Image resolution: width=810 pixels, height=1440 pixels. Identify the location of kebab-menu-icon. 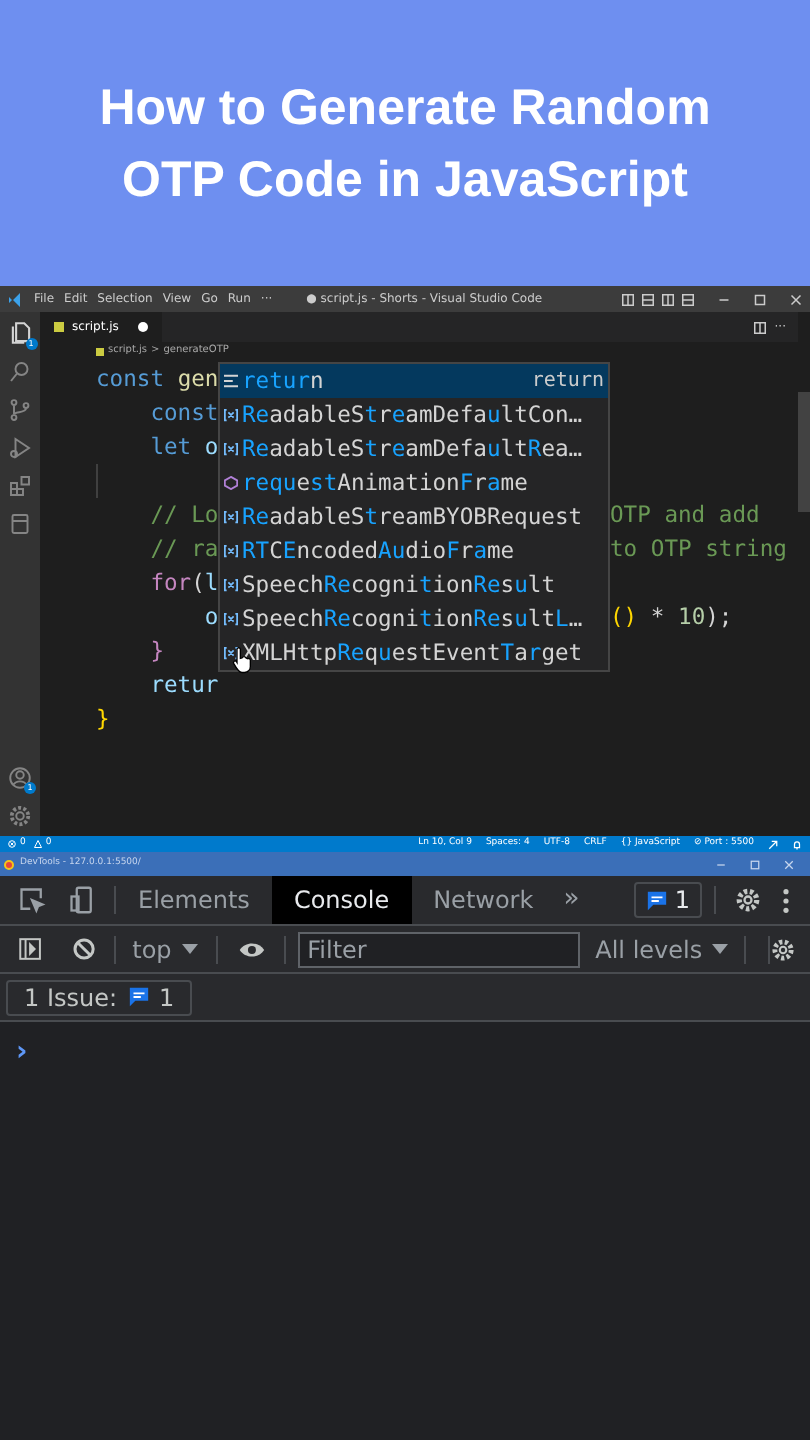
(786, 900).